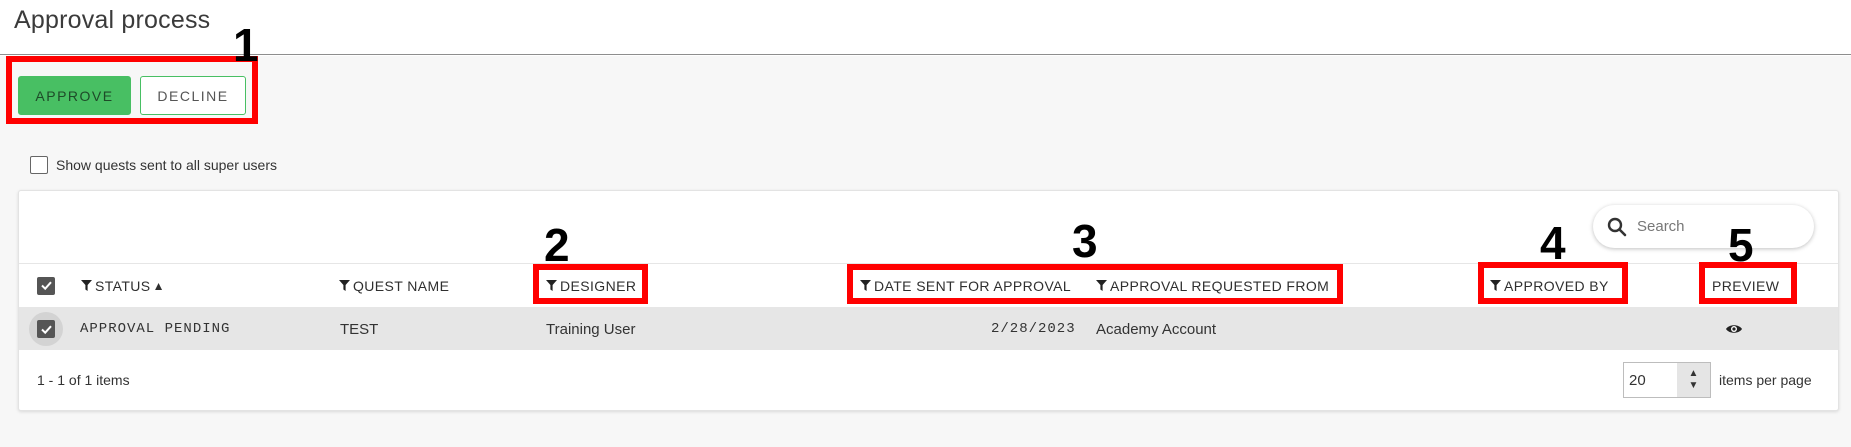  I want to click on column-header-label: STATUS, so click(123, 285).